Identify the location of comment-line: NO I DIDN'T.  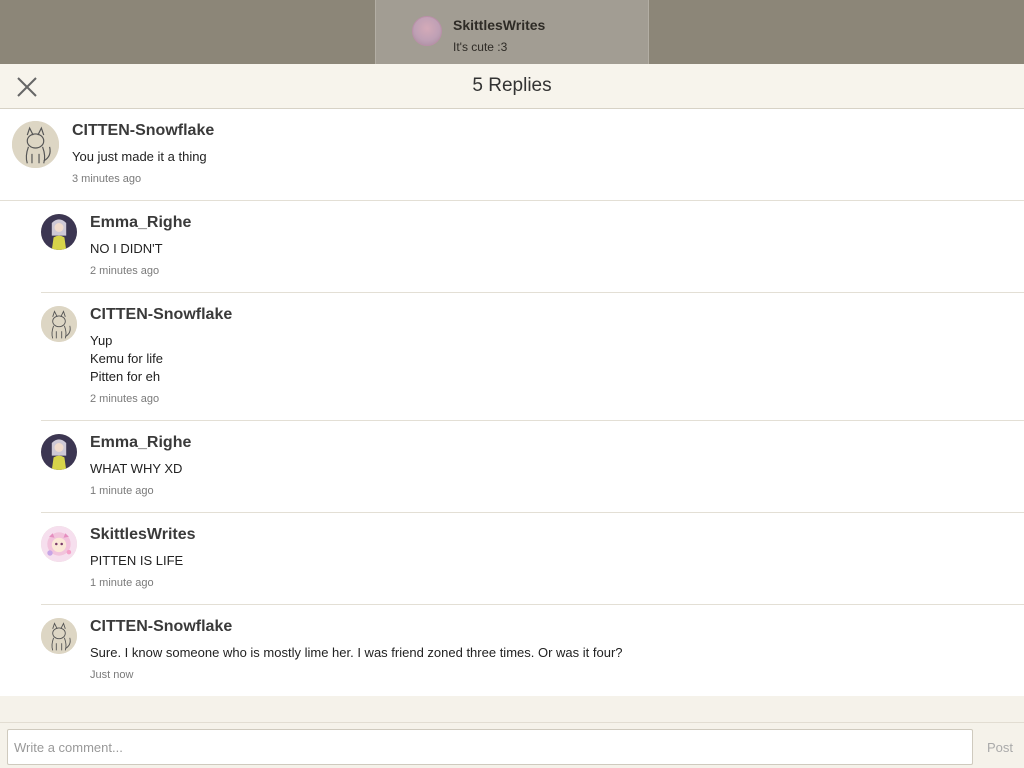
(126, 248).